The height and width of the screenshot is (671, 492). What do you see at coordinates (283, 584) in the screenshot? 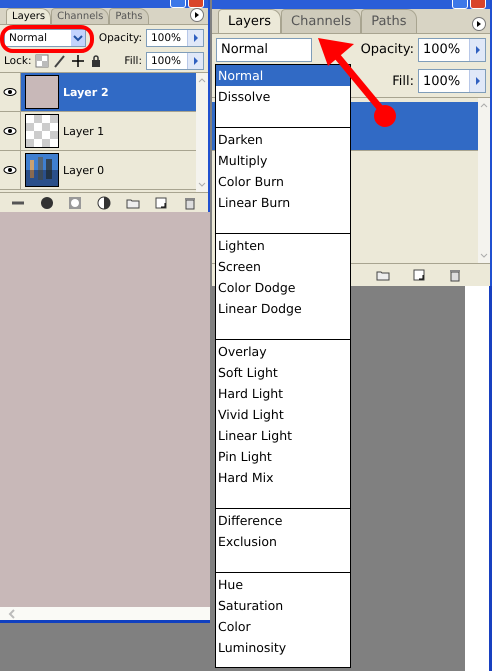
I see `menu-item: Hue` at bounding box center [283, 584].